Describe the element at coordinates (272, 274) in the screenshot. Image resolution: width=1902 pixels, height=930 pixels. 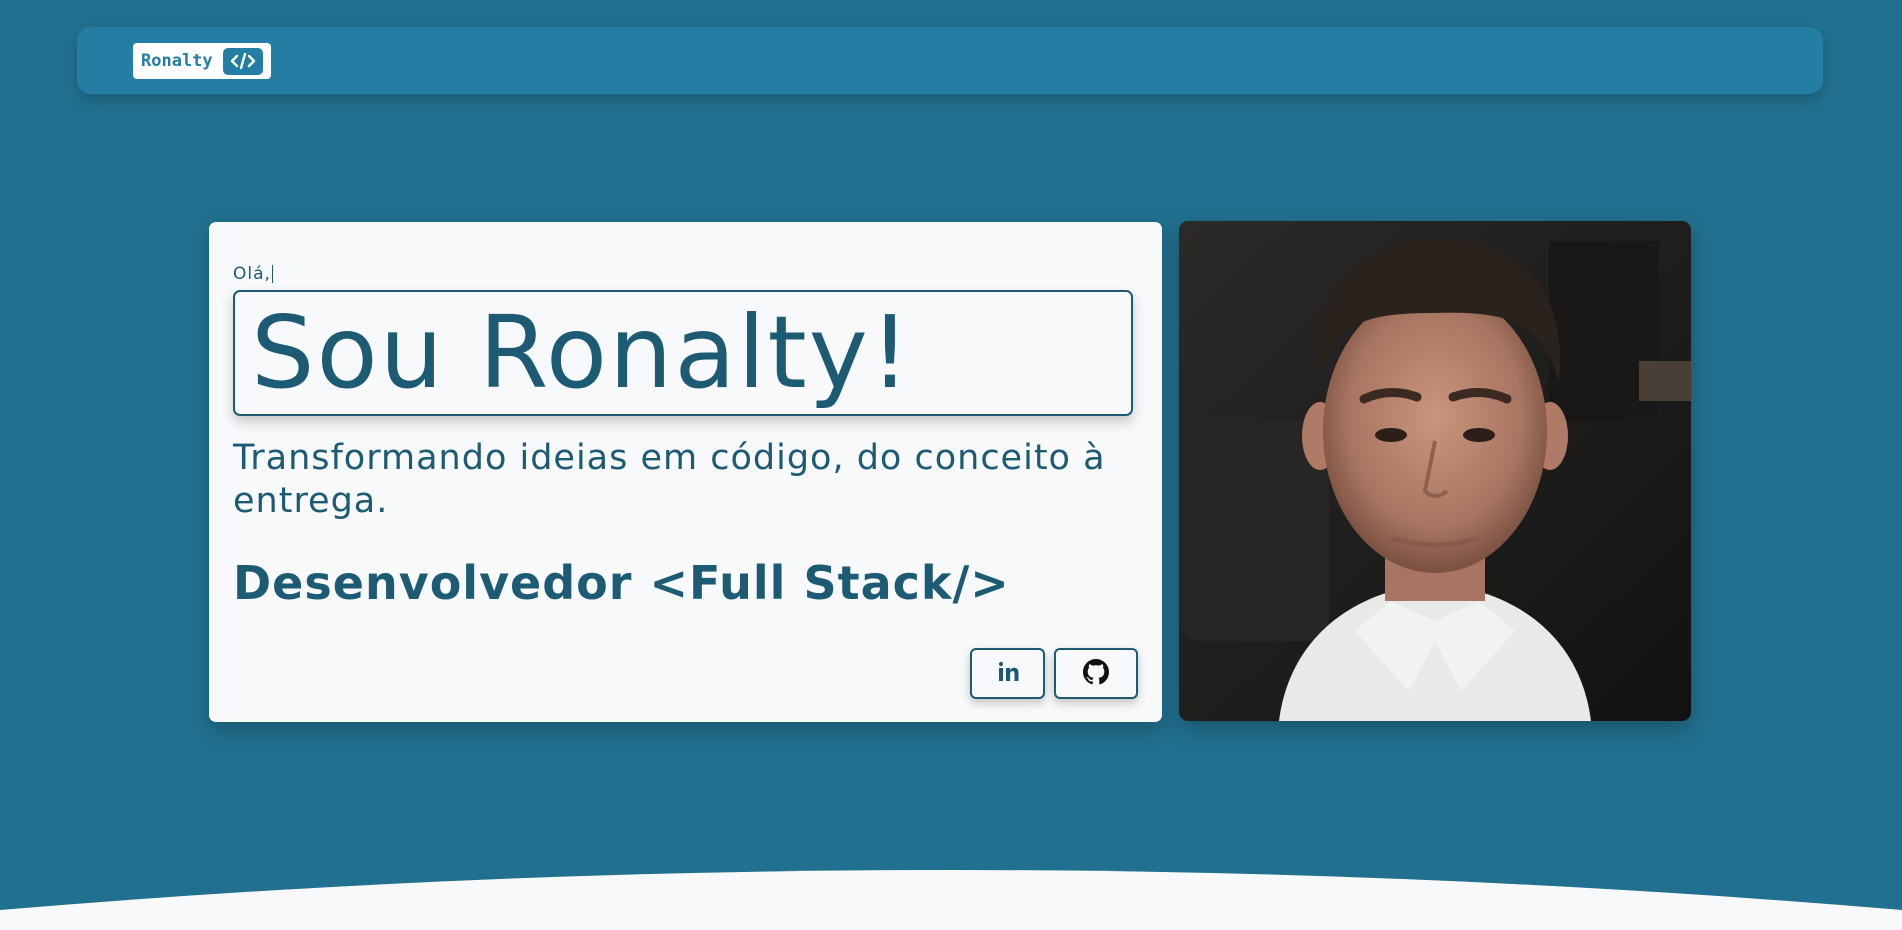
I see `typing-cursor` at that location.